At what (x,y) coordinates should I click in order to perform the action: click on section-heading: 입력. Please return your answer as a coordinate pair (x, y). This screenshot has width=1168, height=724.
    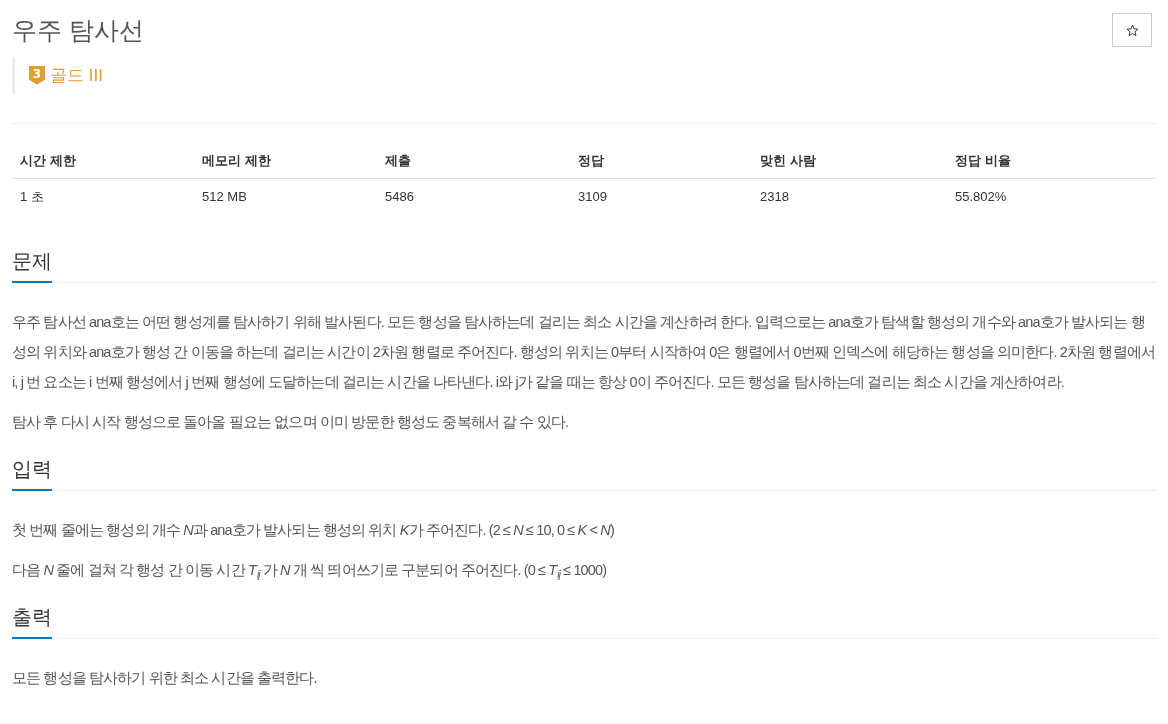
    Looking at the image, I should click on (32, 472).